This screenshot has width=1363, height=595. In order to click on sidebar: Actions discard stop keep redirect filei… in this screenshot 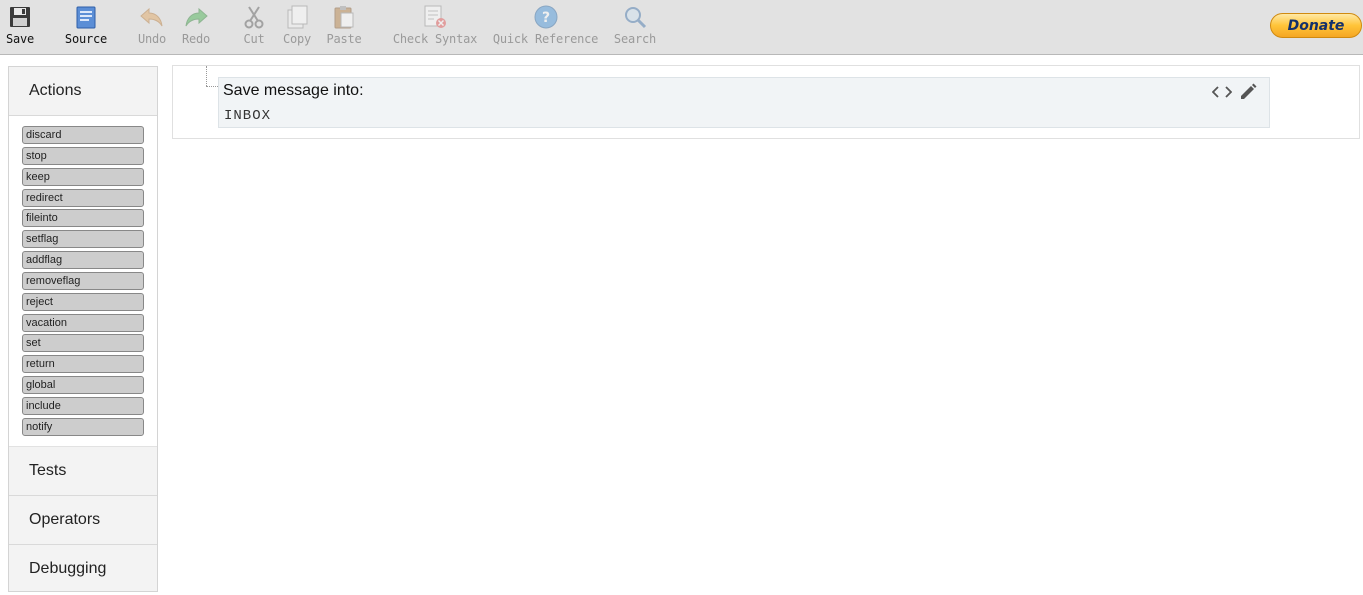, I will do `click(83, 329)`.